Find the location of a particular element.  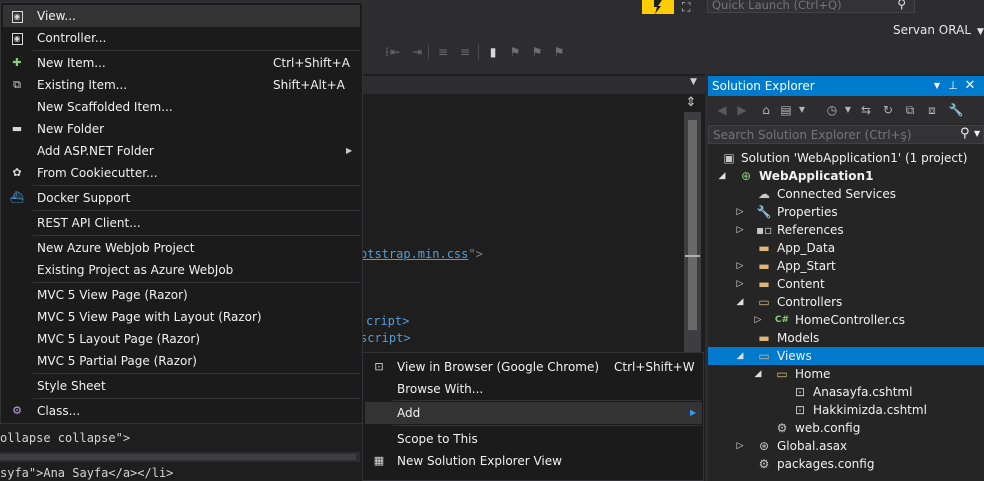

quick-launch-input is located at coordinates (799, 6).